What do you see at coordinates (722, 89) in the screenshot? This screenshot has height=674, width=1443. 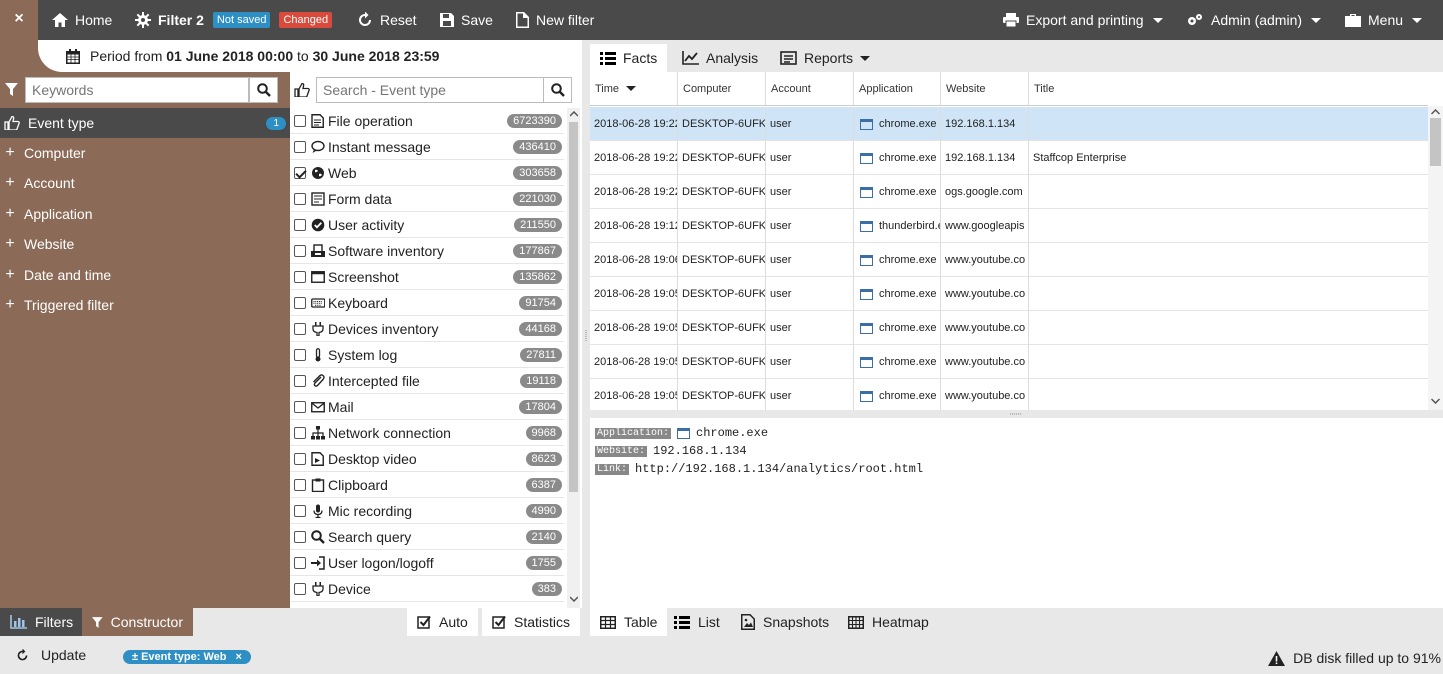 I see `column-header-computer: Computer` at bounding box center [722, 89].